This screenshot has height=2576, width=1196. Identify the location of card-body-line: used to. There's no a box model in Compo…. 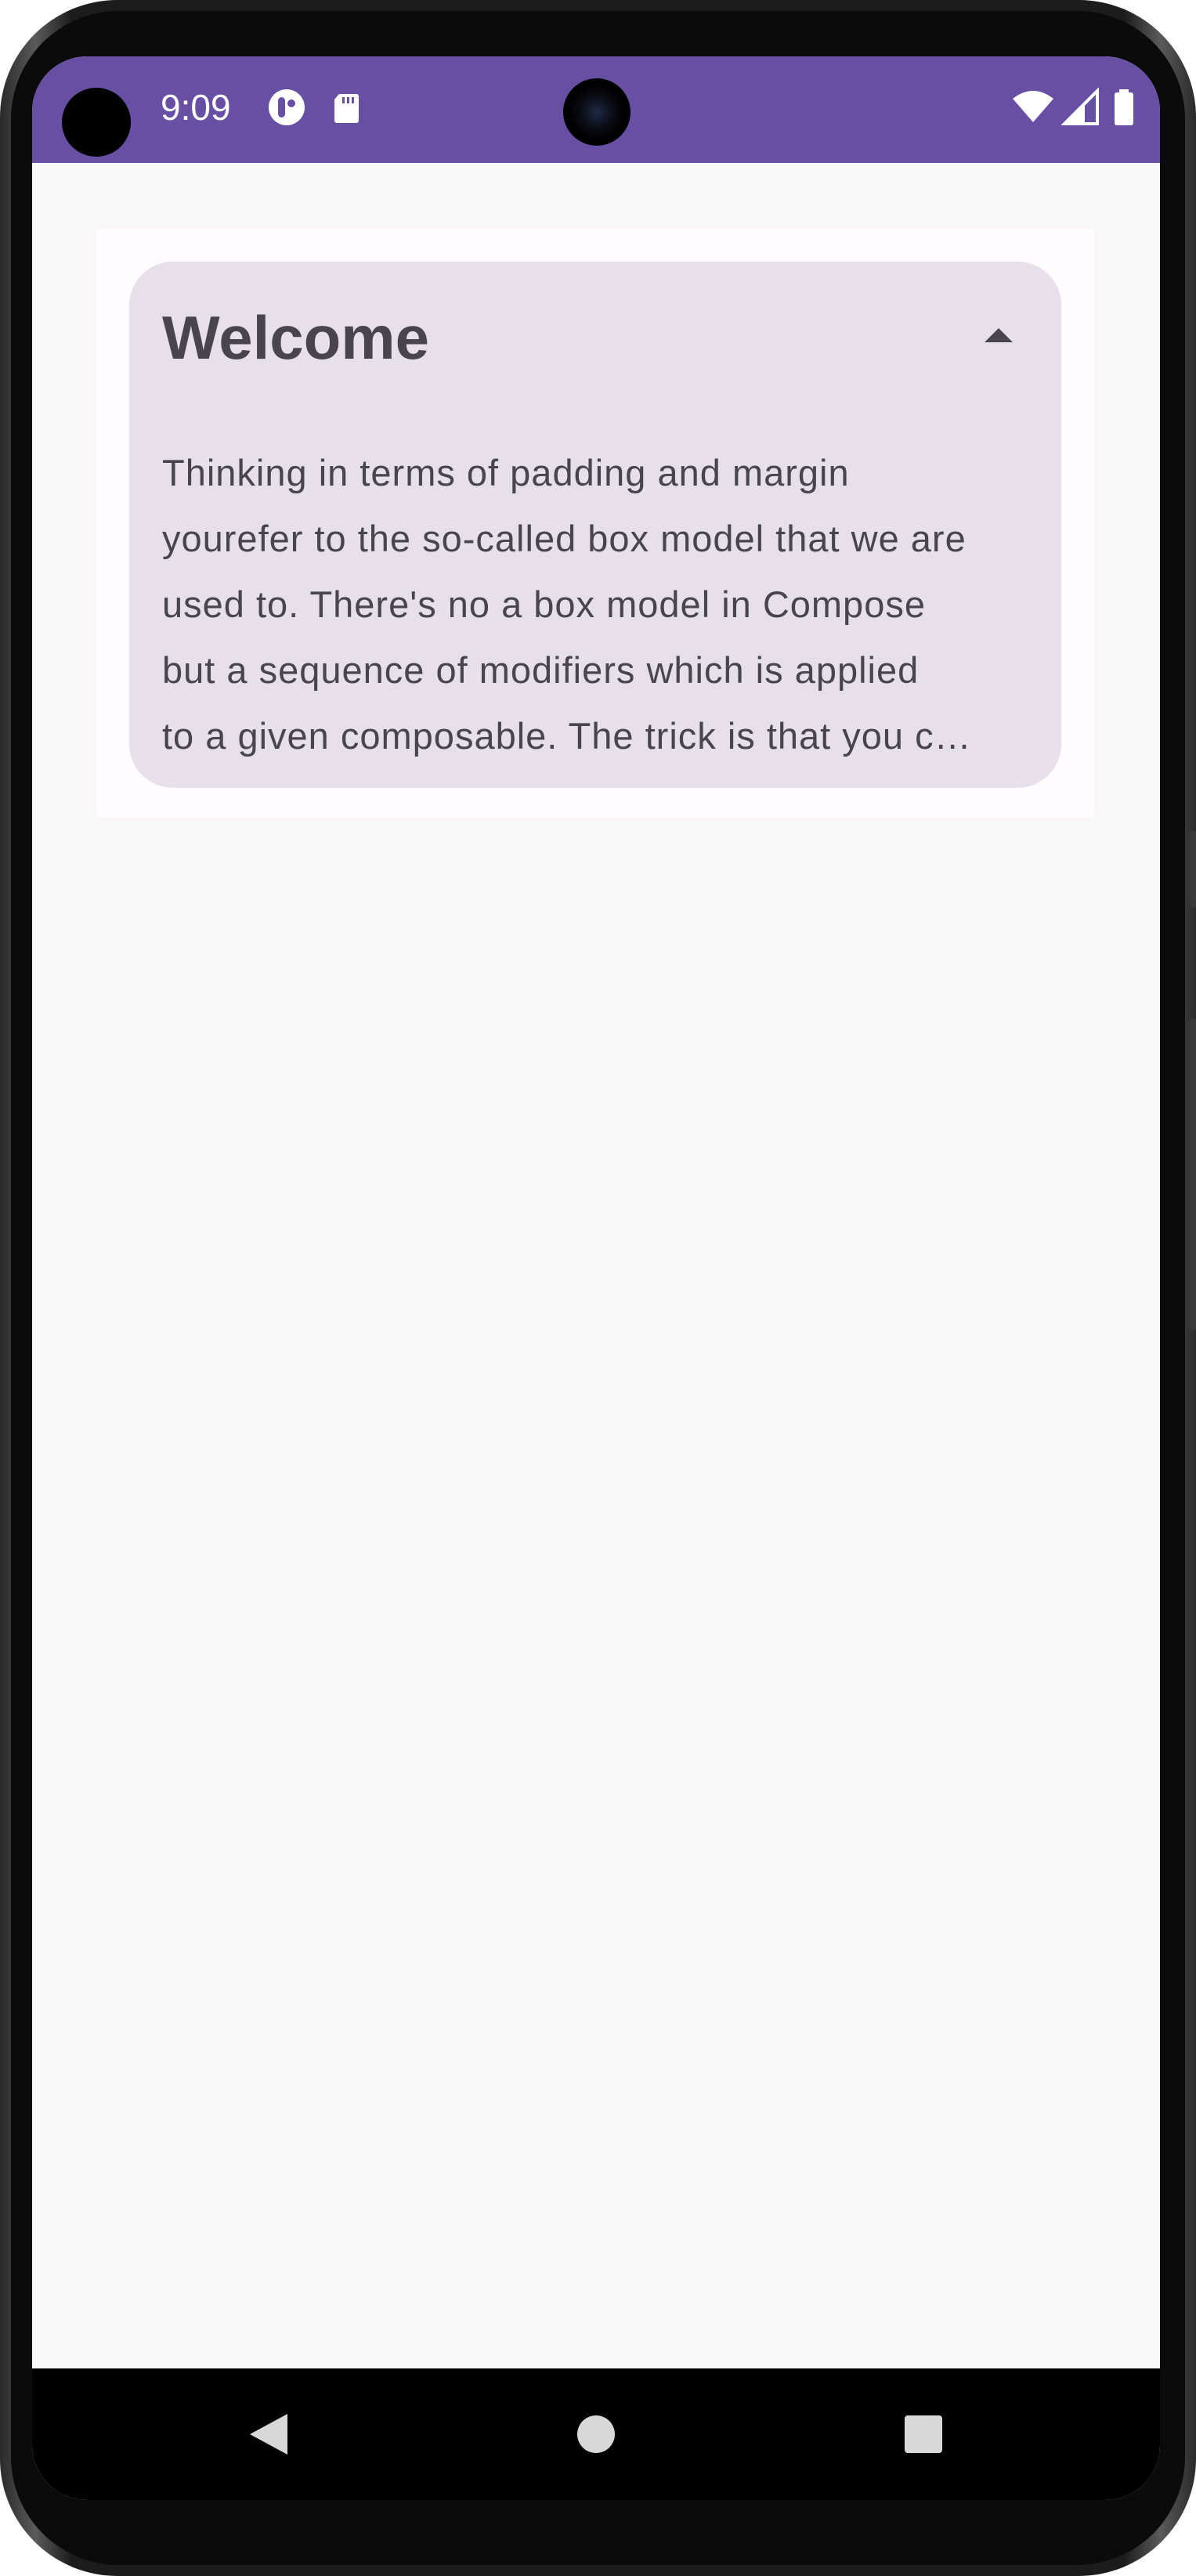
(544, 604).